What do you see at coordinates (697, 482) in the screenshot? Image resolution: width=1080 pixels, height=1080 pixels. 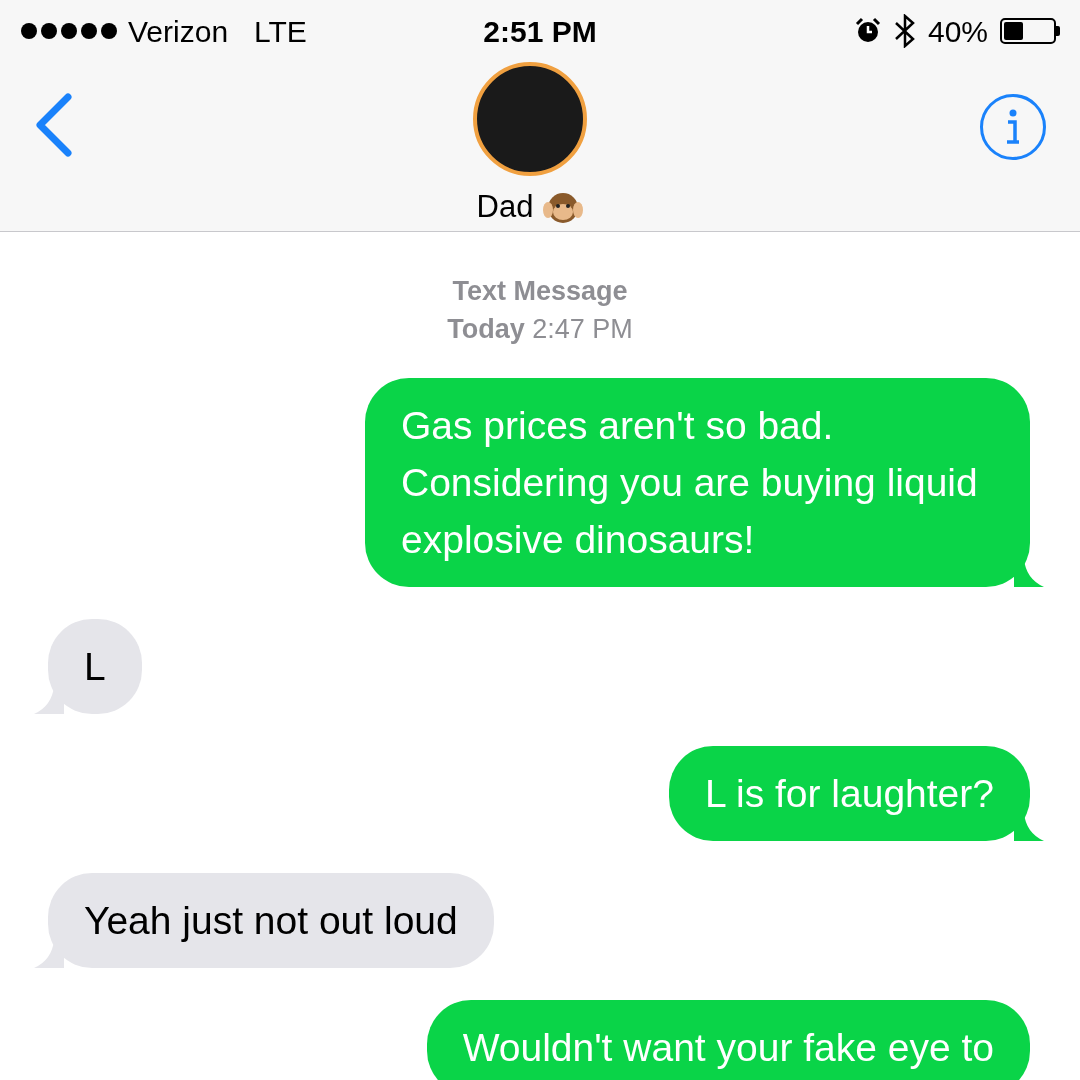 I see `sent-message-bubble: Gas prices aren't so bad. Considering you are buying liquid explosive dinosaurs!` at bounding box center [697, 482].